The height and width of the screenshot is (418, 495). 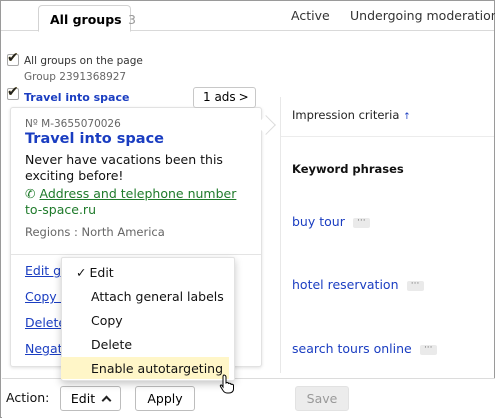 I want to click on ad-text-line: exciting before!, so click(x=74, y=175).